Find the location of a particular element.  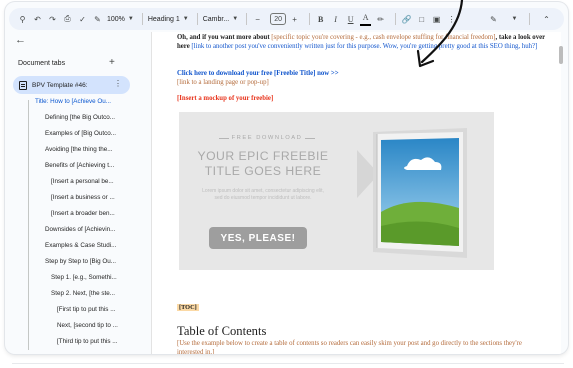

outline-rail is located at coordinates (28, 225).